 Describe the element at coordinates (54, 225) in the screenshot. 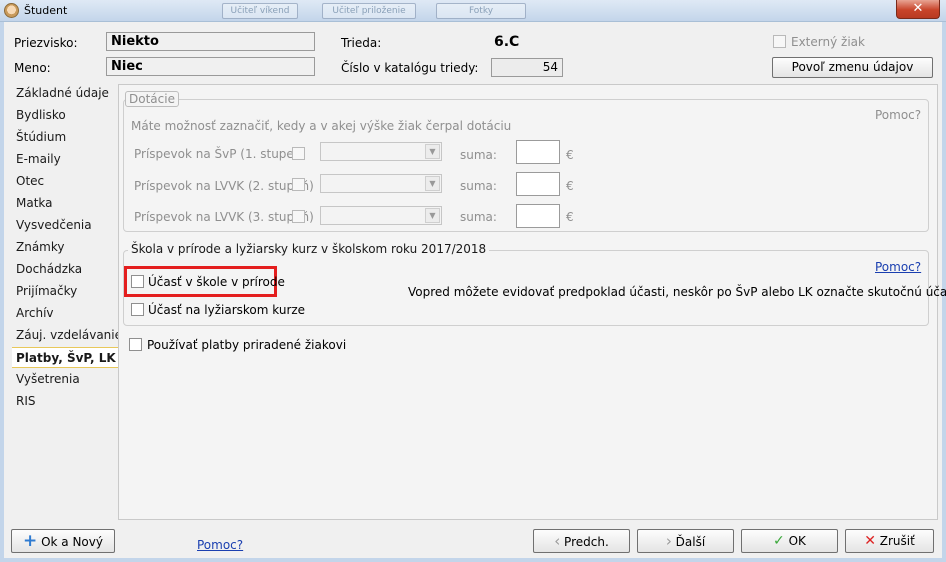

I see `sidebar-item-report-cards: Vysvedčenia` at that location.